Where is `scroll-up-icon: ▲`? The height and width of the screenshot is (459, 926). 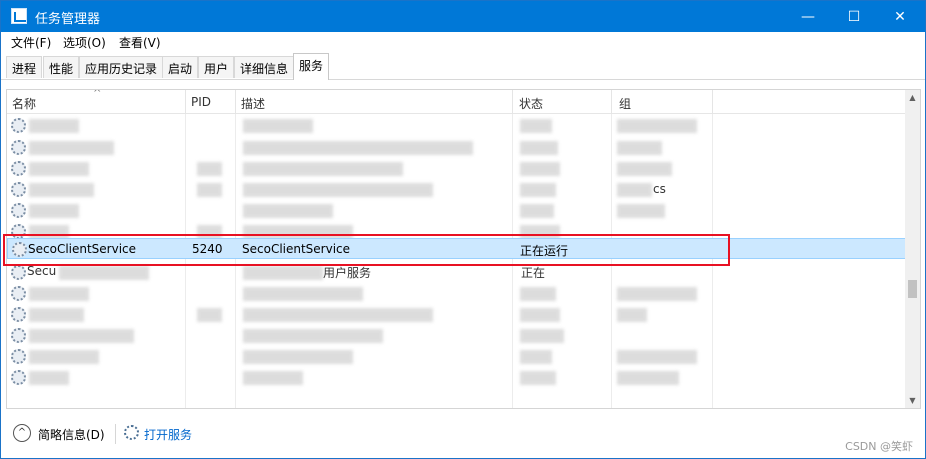
scroll-up-icon: ▲ is located at coordinates (912, 97).